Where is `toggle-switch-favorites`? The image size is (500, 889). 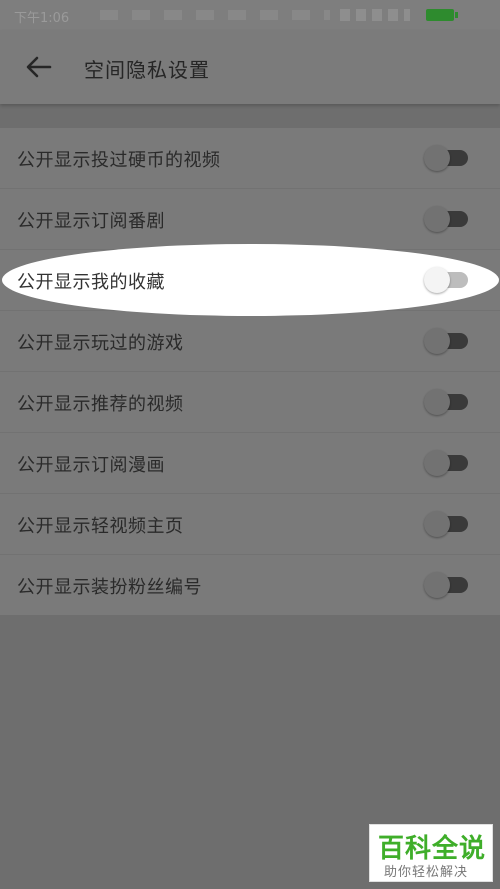
toggle-switch-favorites is located at coordinates (446, 280).